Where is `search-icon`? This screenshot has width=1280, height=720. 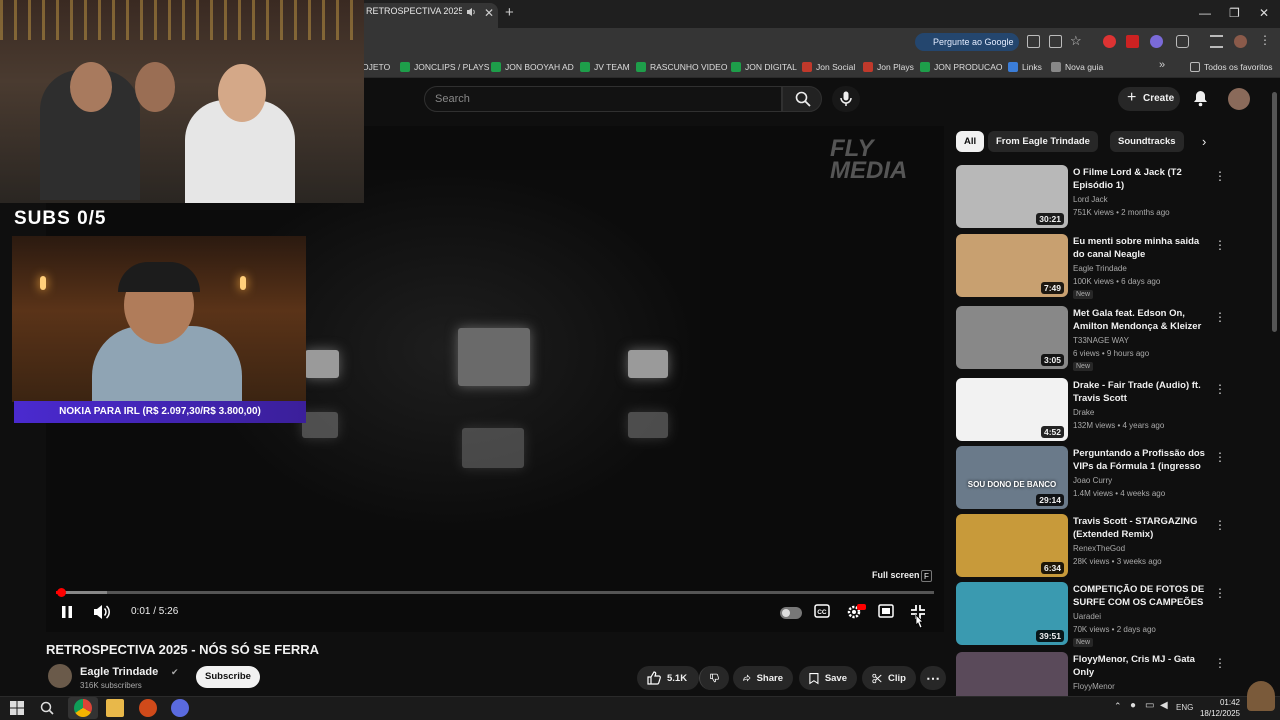
search-icon is located at coordinates (47, 708).